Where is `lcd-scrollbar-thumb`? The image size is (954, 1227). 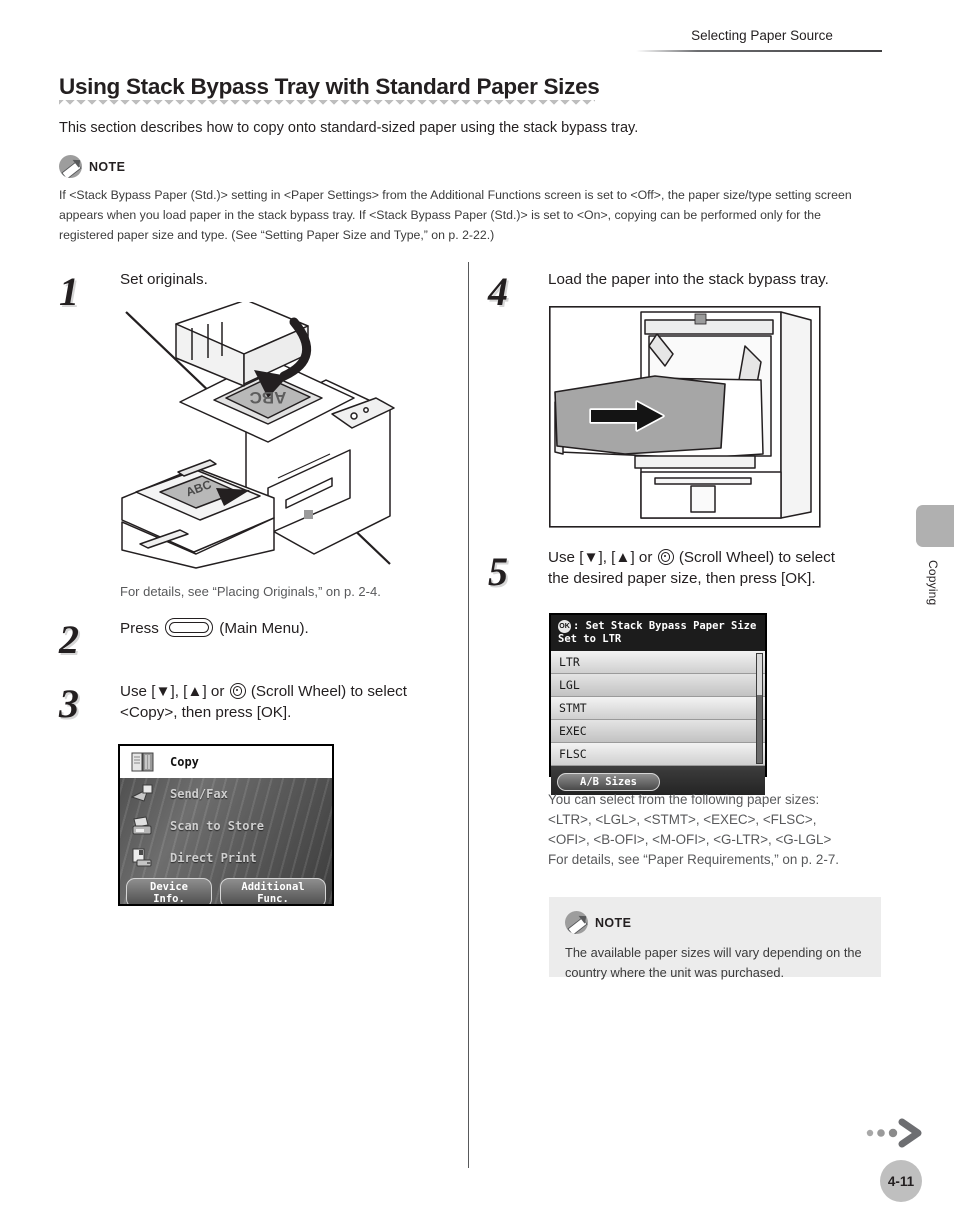 lcd-scrollbar-thumb is located at coordinates (759, 674).